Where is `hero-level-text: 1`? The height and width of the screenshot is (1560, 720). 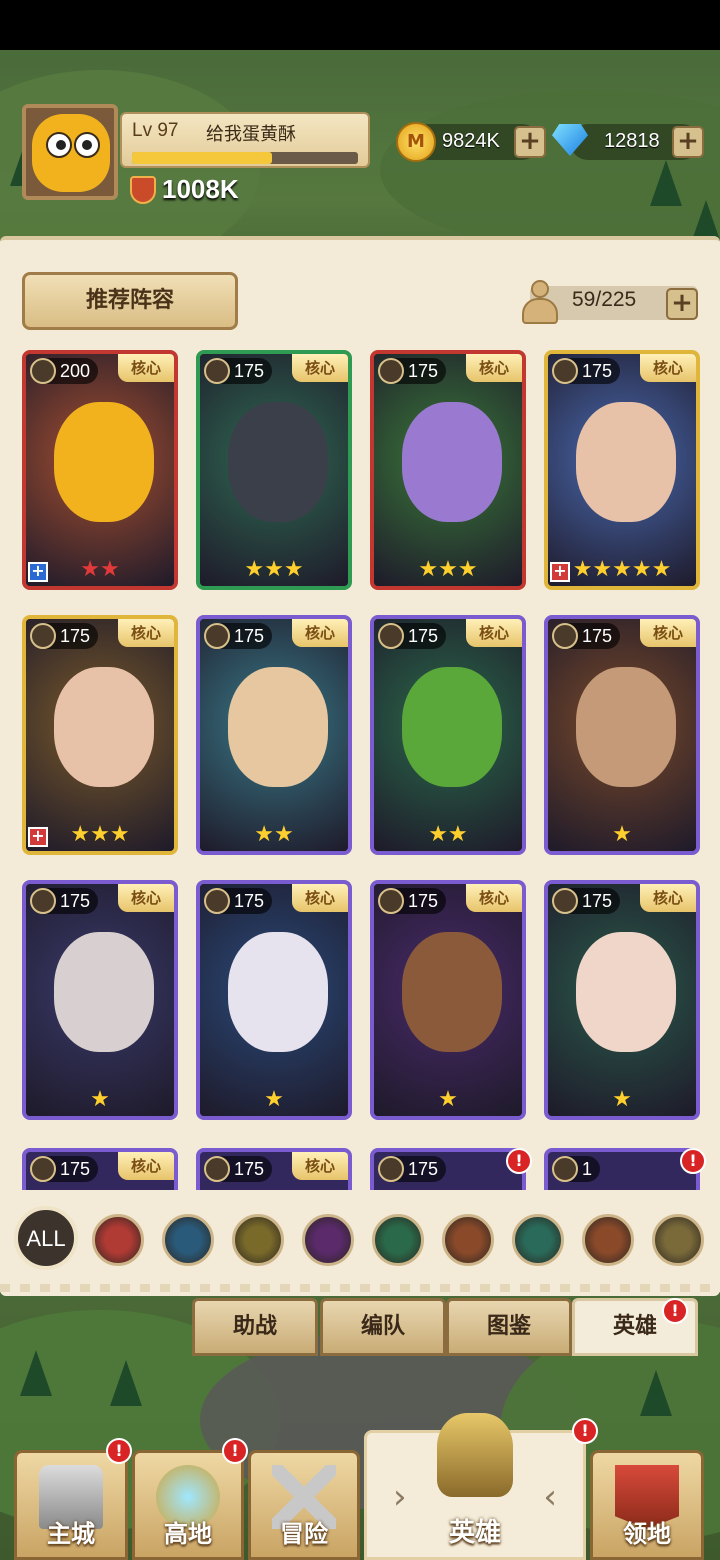 hero-level-text: 1 is located at coordinates (587, 1169).